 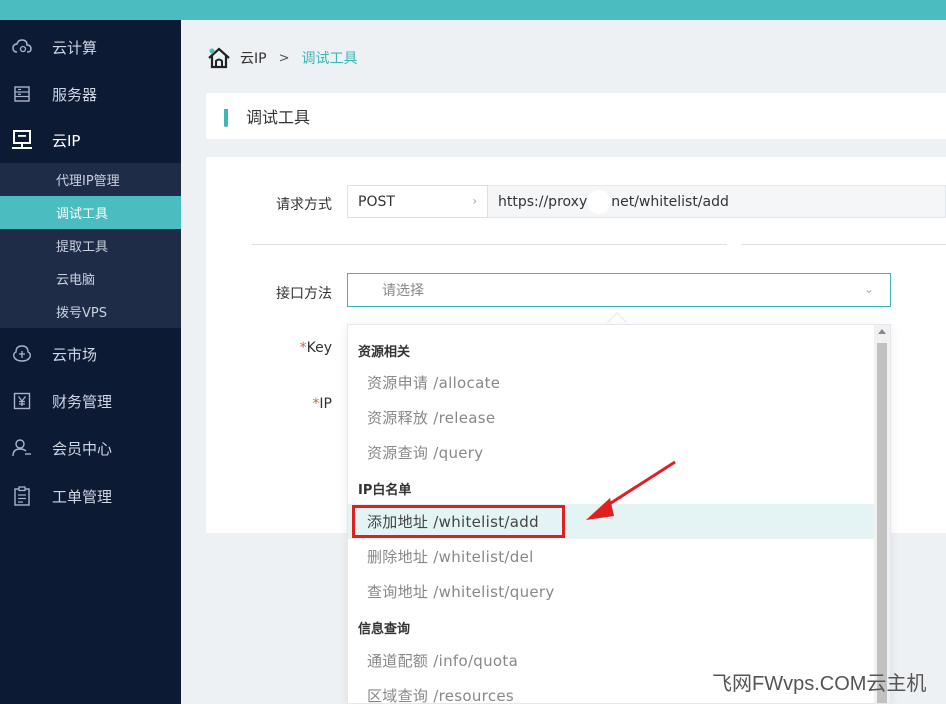 I want to click on user-icon, so click(x=22, y=448).